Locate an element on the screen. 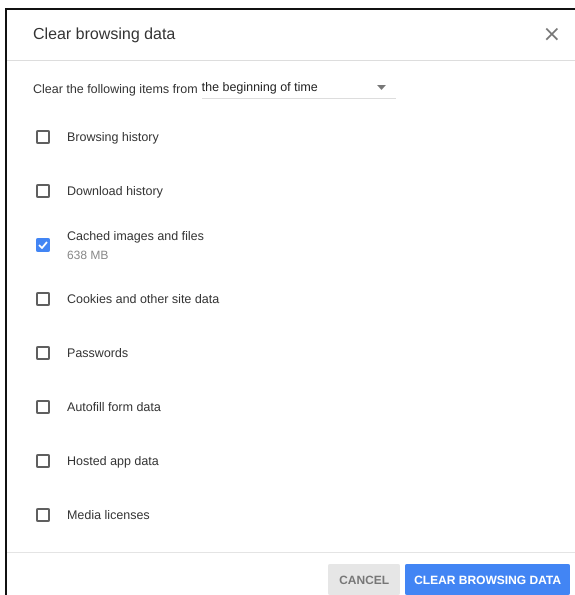 Image resolution: width=575 pixels, height=595 pixels. clear-data-button: CLEAR BROWSING DATA is located at coordinates (487, 579).